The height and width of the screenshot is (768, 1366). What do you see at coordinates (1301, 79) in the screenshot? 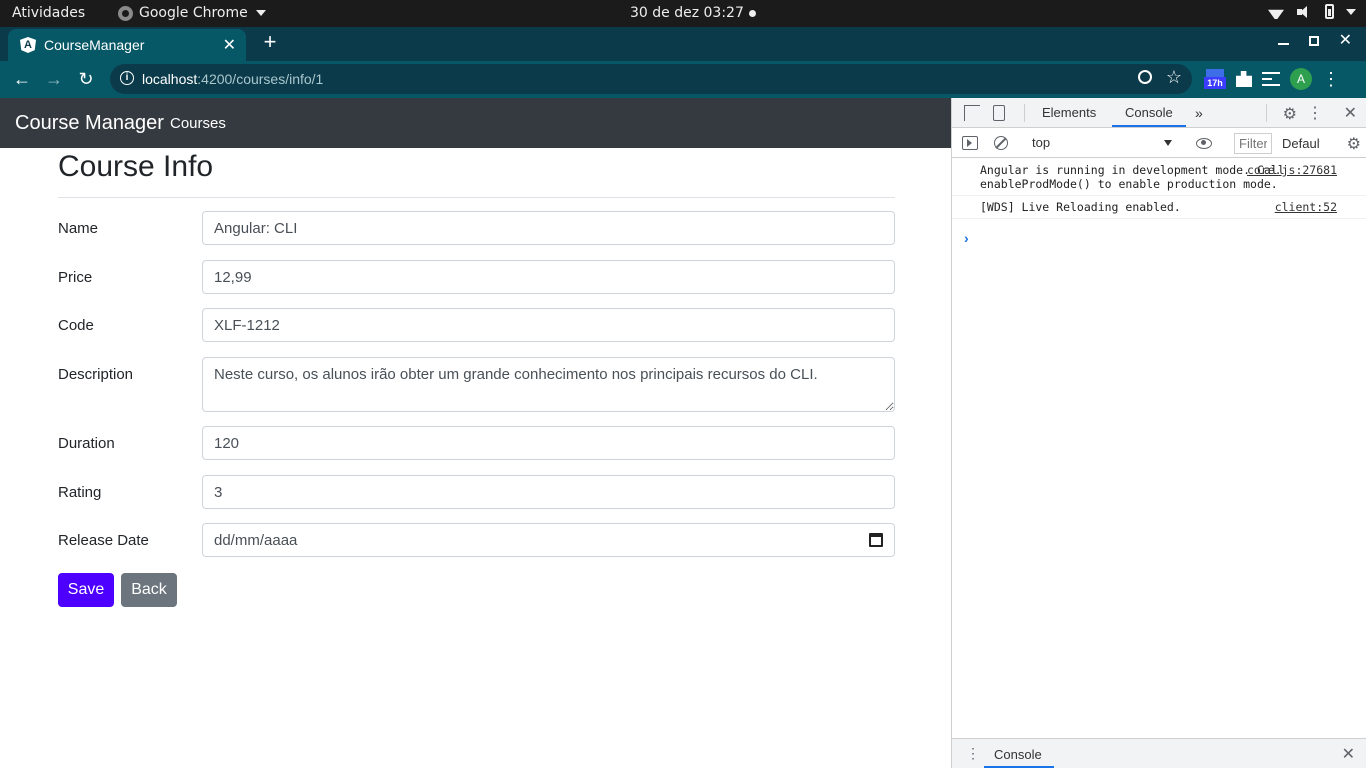
I see `profile-avatar: A` at bounding box center [1301, 79].